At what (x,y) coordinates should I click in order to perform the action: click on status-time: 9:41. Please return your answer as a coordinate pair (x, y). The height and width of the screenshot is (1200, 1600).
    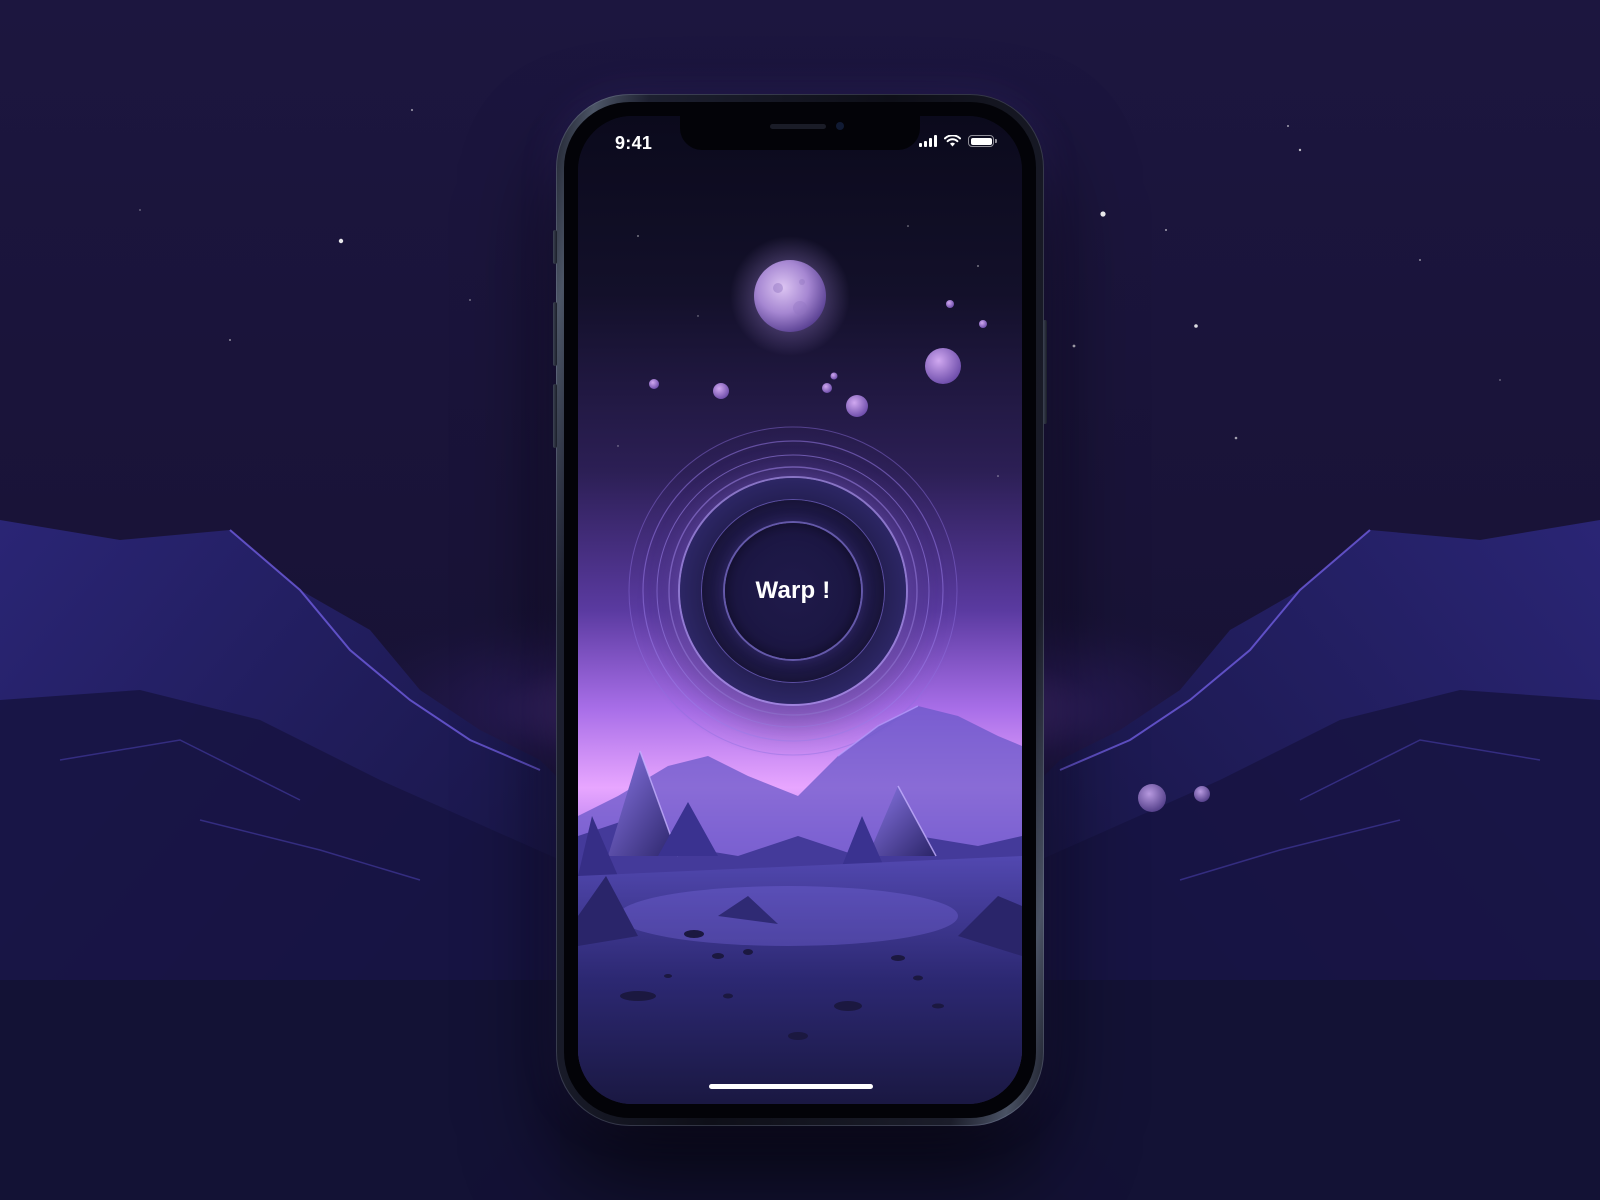
    Looking at the image, I should click on (634, 143).